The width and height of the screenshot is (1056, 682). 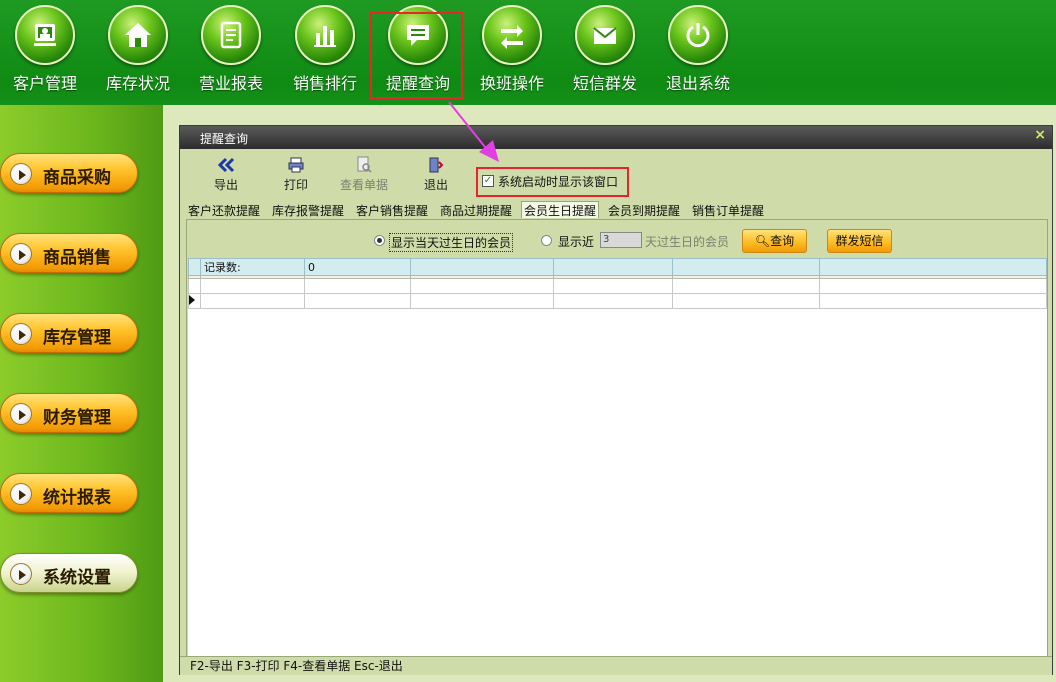 What do you see at coordinates (137, 83) in the screenshot?
I see `inventory-status-label: 库存状况` at bounding box center [137, 83].